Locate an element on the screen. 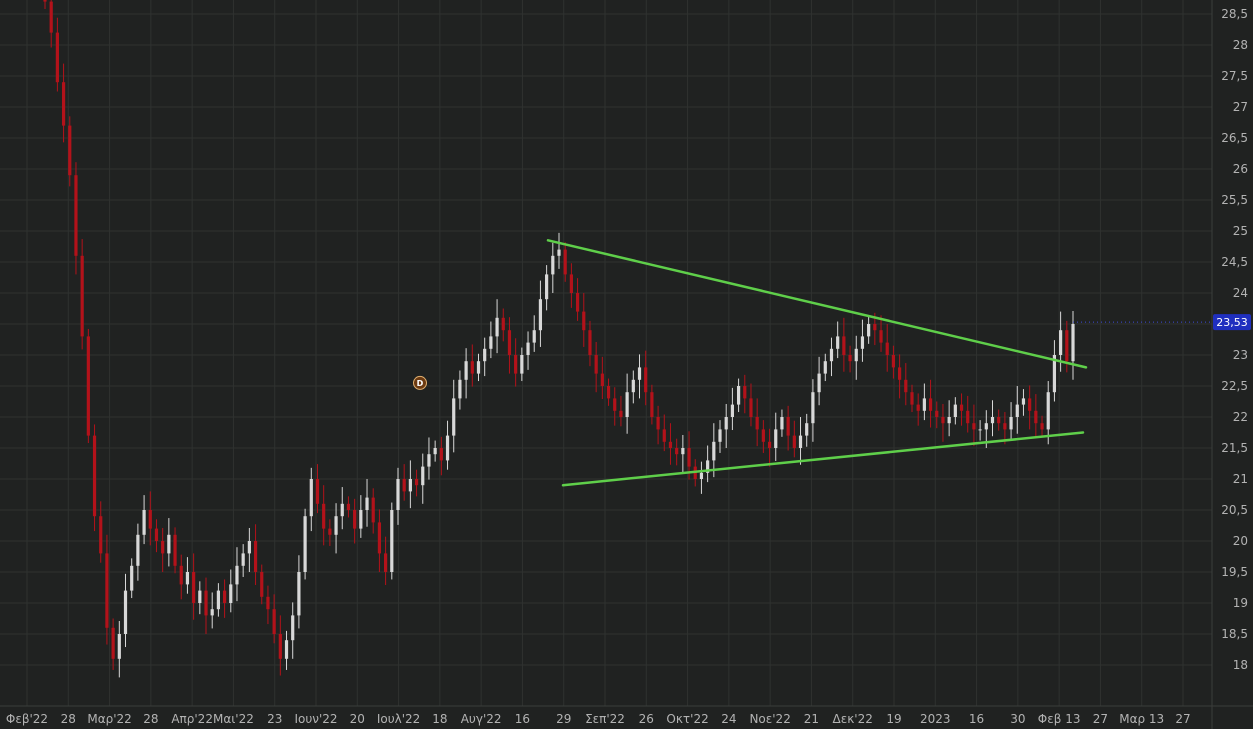  event-marker-layer: D is located at coordinates (420, 382).